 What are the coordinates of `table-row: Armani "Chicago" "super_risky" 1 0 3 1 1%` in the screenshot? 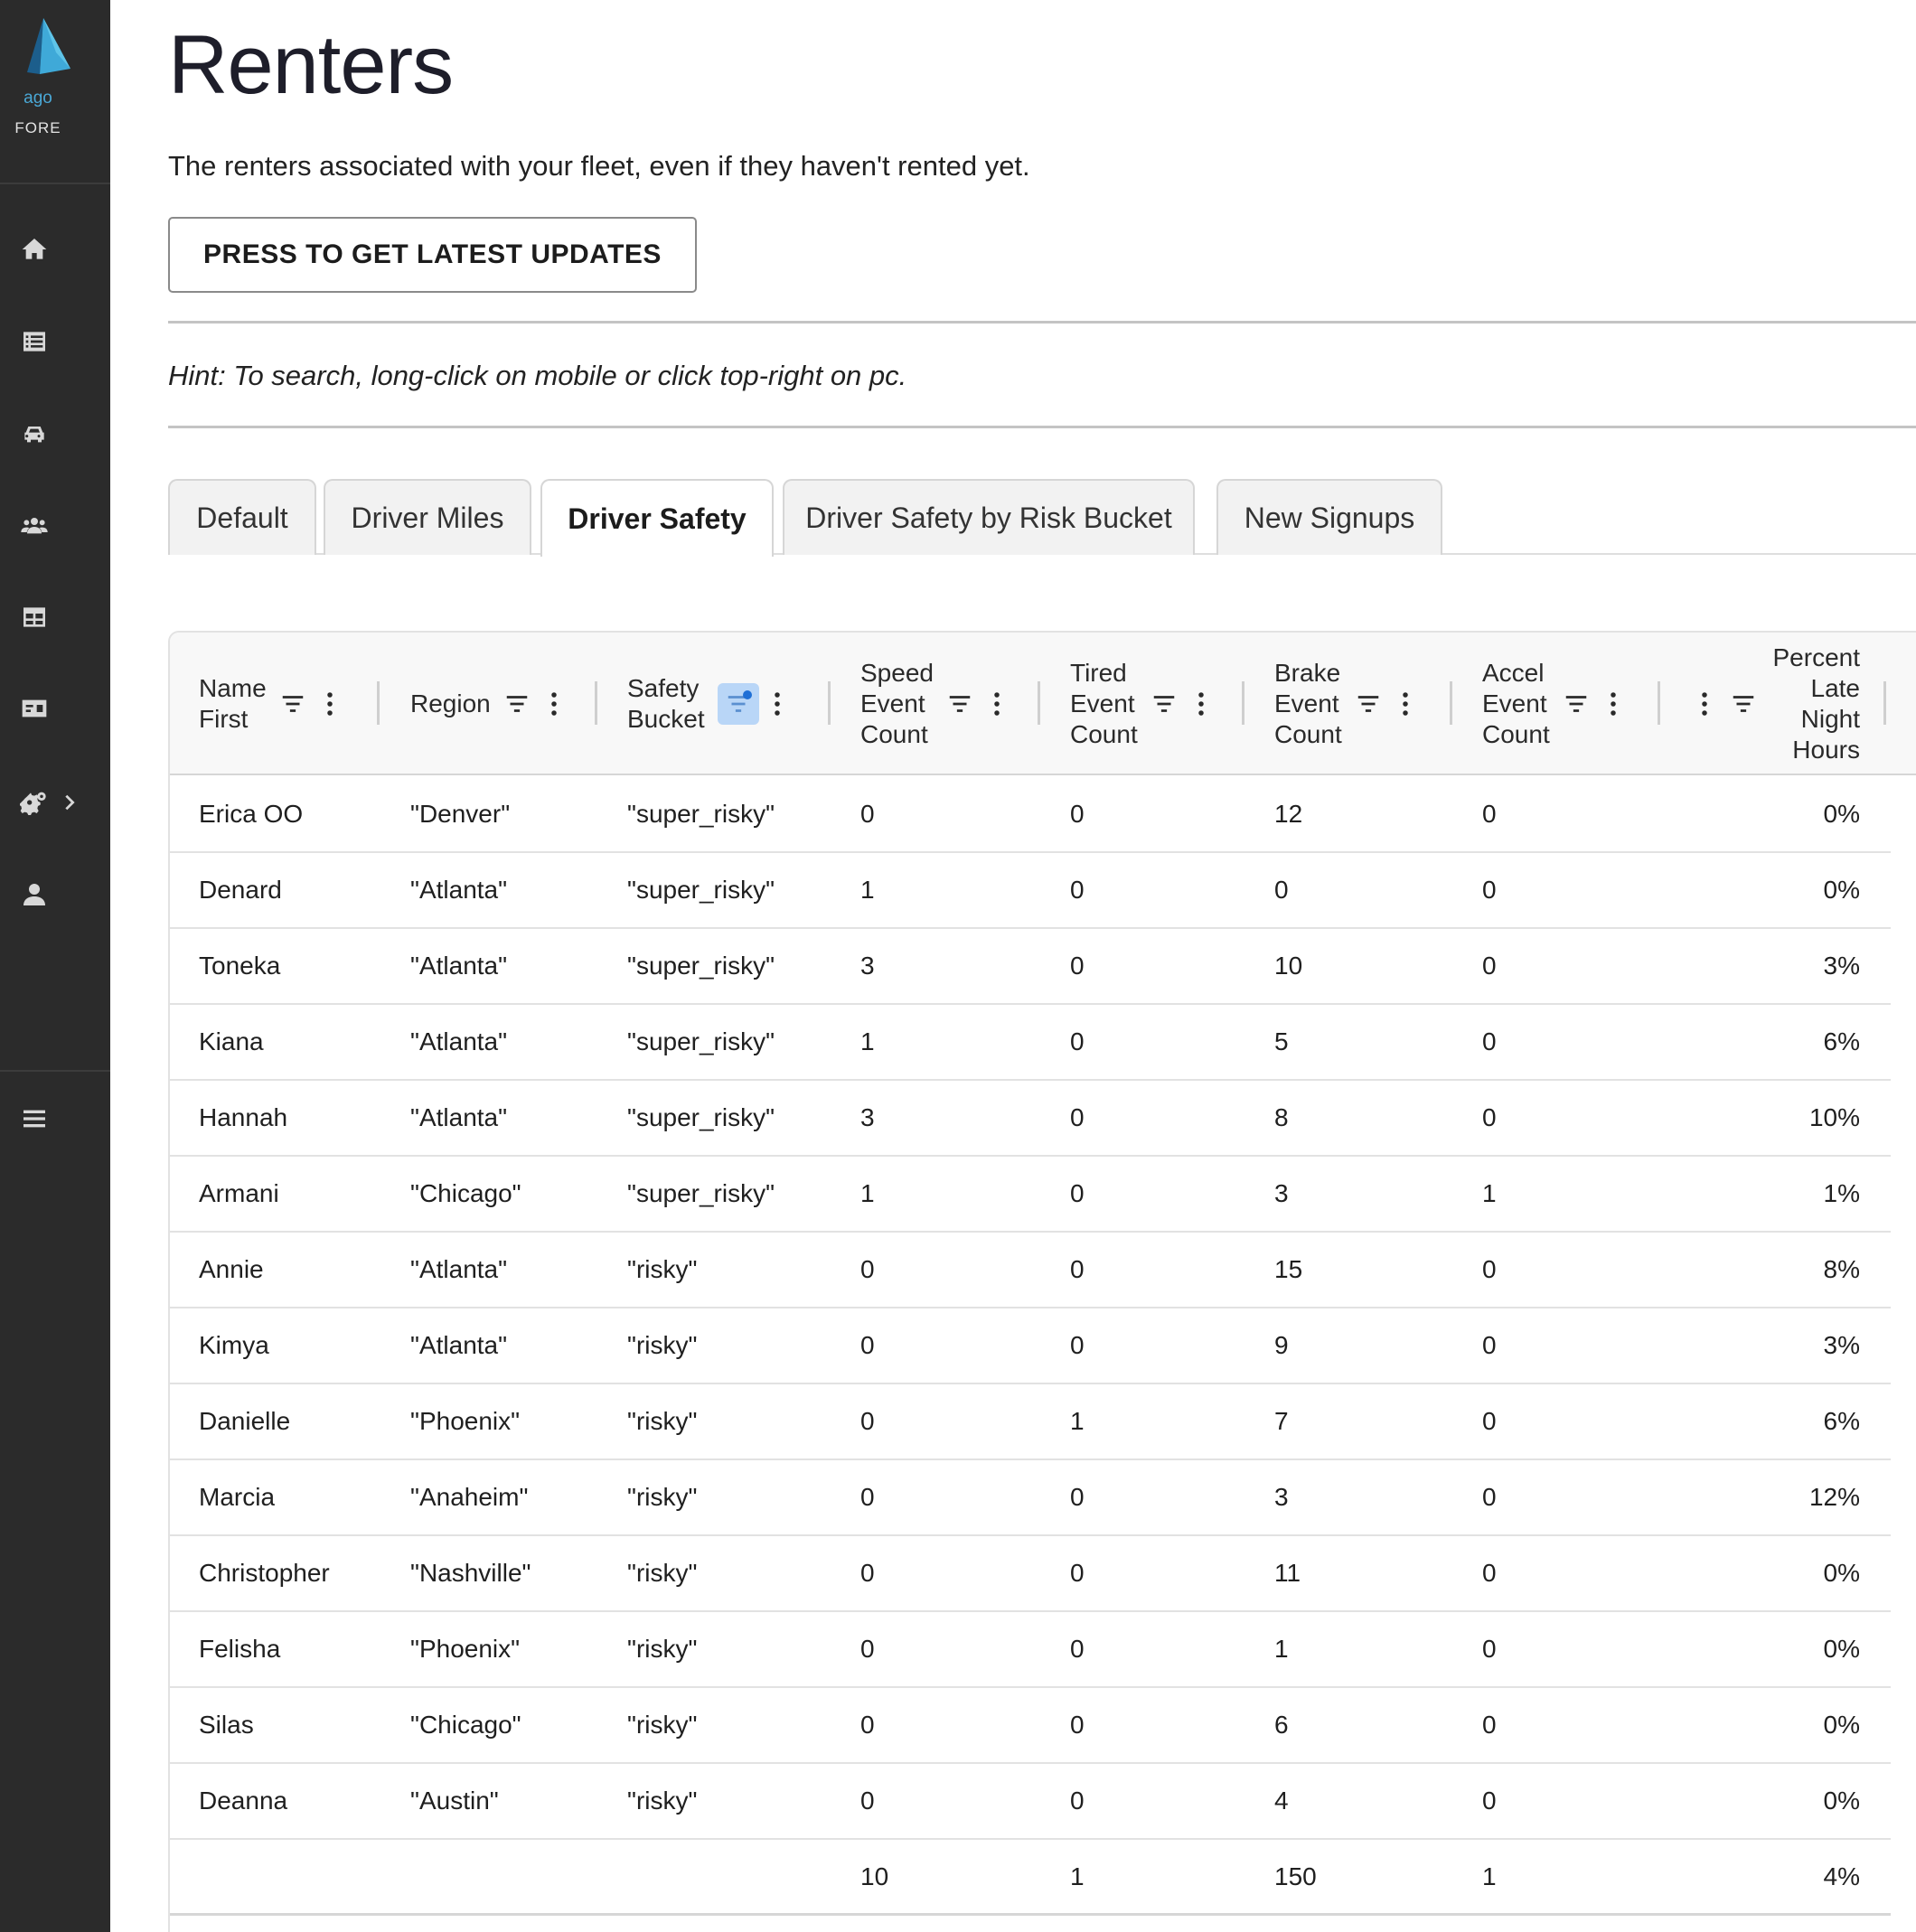 It's located at (1030, 1195).